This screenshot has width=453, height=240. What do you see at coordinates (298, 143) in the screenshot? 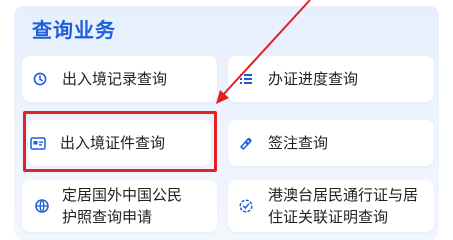
I see `service-label: 签注查询` at bounding box center [298, 143].